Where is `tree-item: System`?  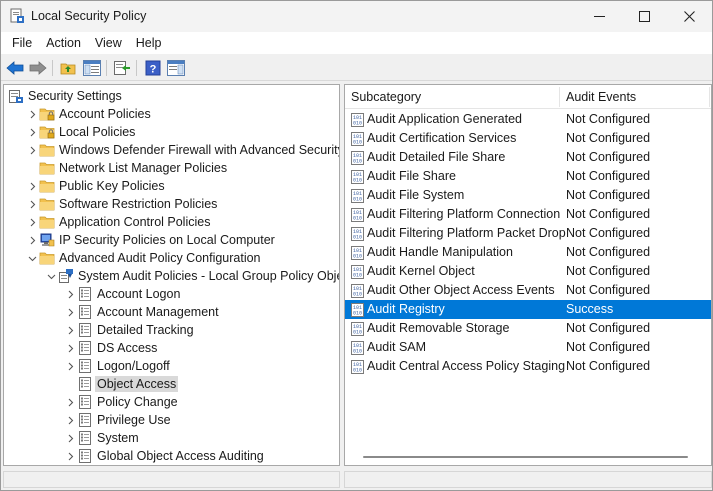 tree-item: System is located at coordinates (171, 438).